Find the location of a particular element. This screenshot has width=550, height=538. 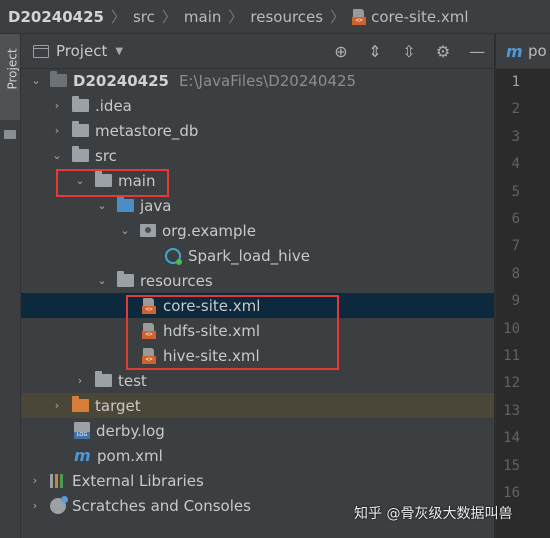

tree-label-derby-log: derby.log is located at coordinates (130, 430).